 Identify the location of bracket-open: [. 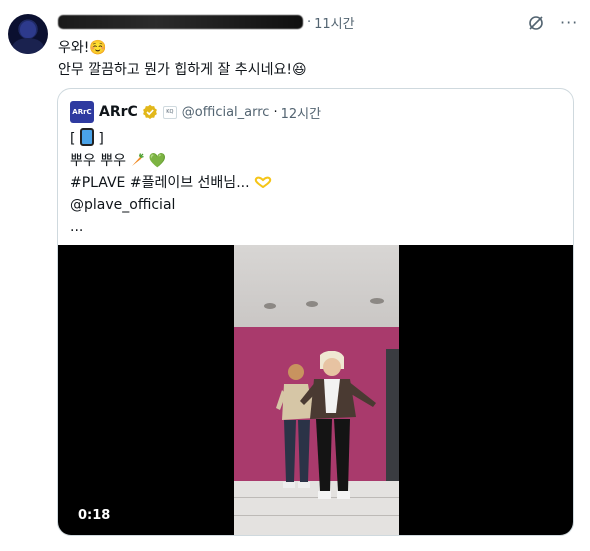
(73, 139).